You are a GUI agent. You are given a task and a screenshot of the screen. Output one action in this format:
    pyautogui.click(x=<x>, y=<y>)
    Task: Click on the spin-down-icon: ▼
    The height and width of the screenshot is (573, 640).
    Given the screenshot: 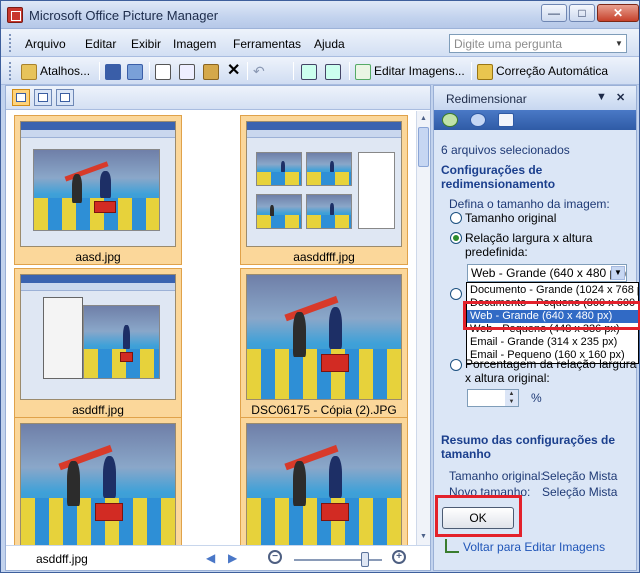 What is the action you would take?
    pyautogui.click(x=511, y=402)
    